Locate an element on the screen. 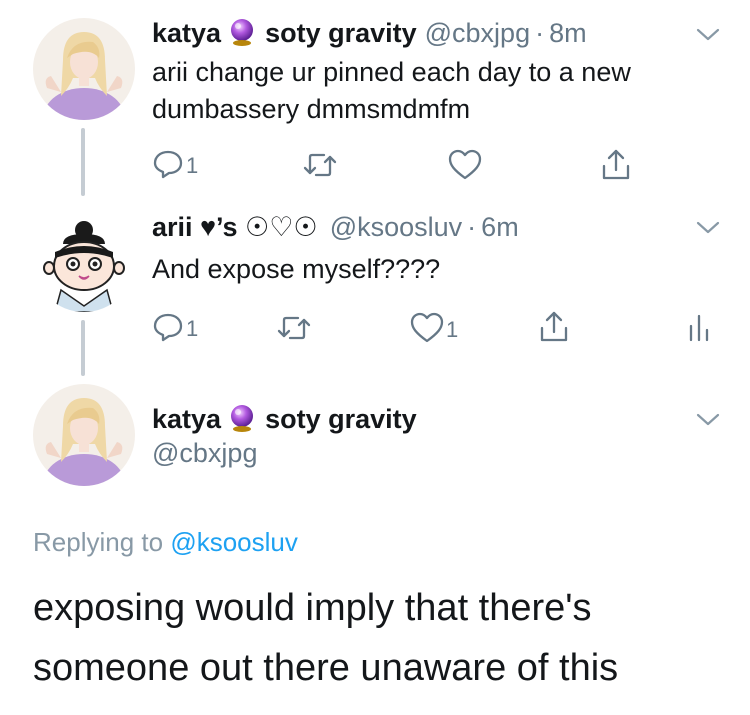 The image size is (750, 715). like-button: 1 is located at coordinates (434, 328).